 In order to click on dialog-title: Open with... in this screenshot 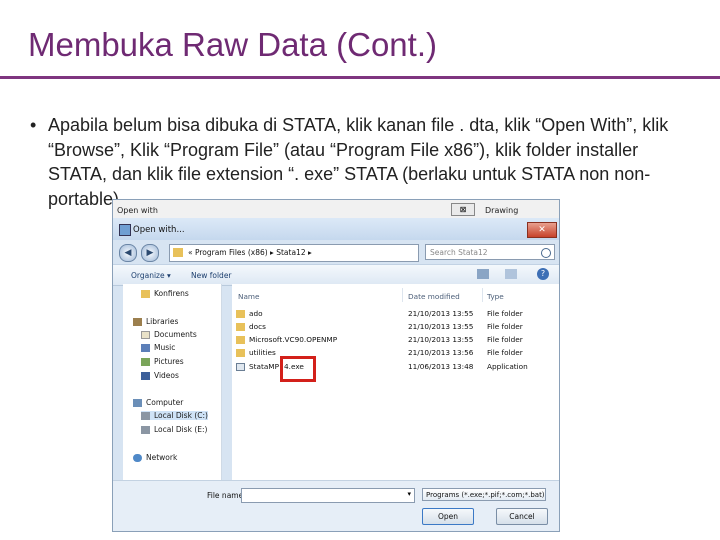, I will do `click(159, 230)`.